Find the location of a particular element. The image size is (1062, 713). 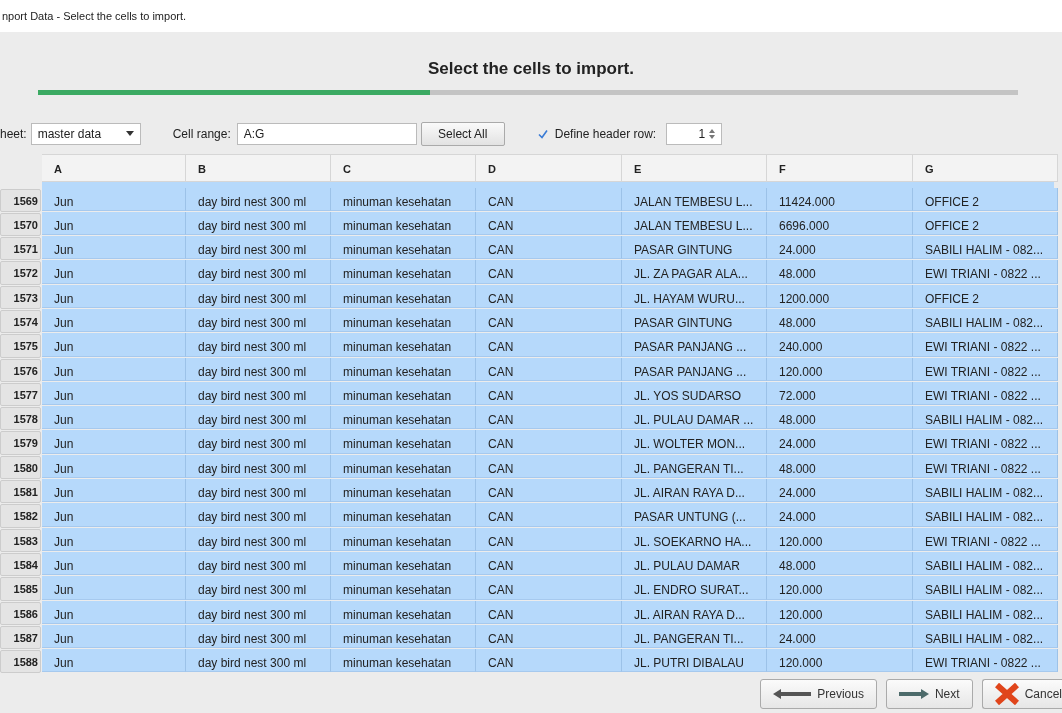

column-header: B is located at coordinates (258, 167).